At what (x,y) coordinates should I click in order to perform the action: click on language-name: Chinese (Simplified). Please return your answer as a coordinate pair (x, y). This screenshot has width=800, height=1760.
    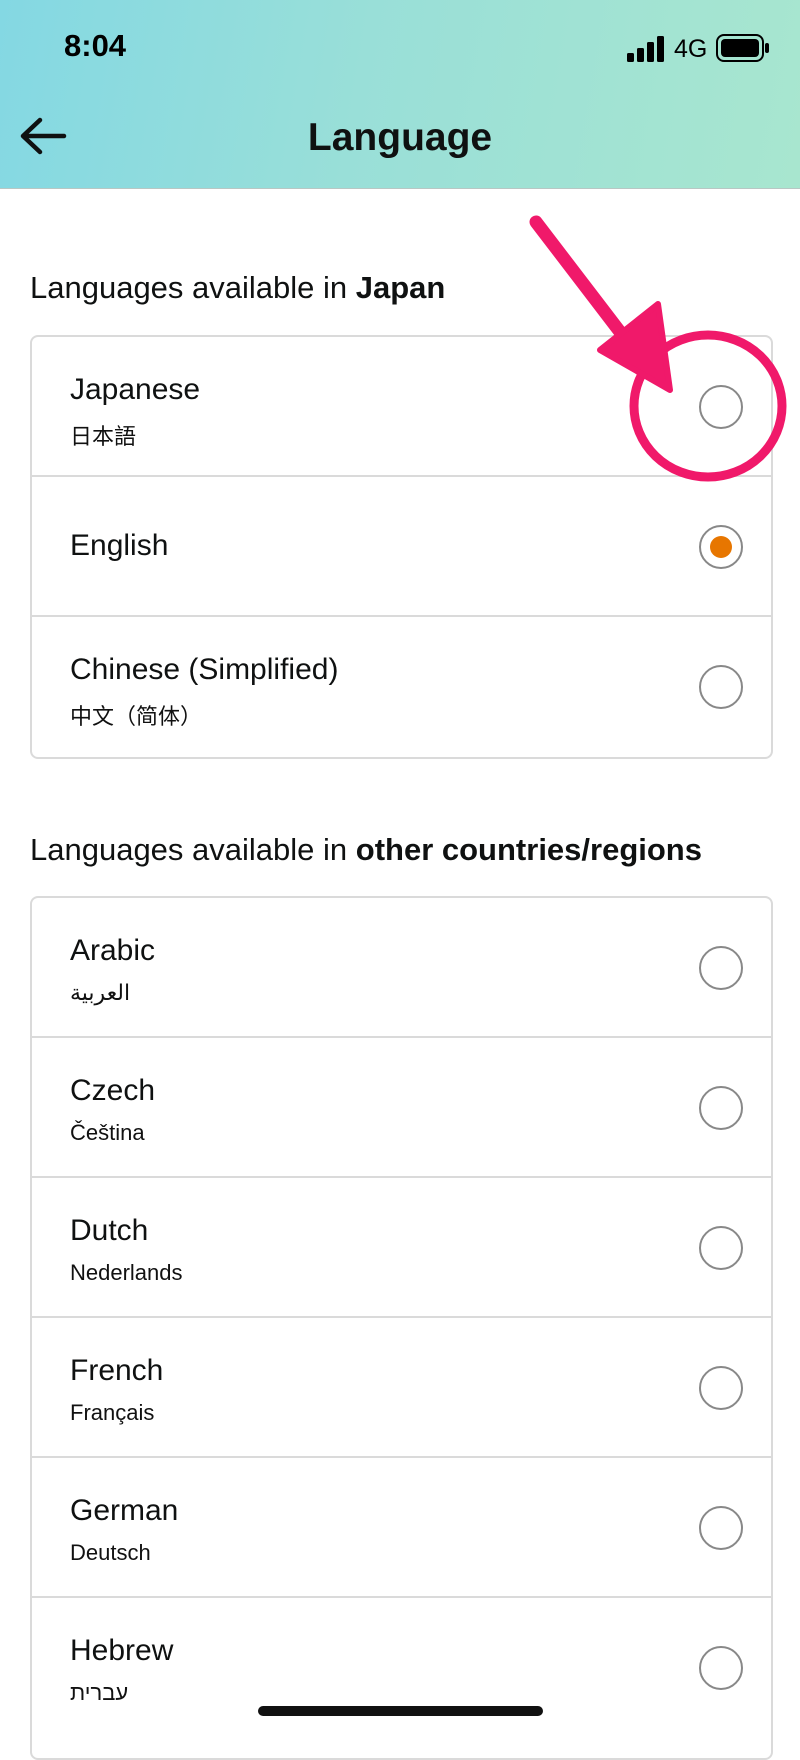
    Looking at the image, I should click on (204, 669).